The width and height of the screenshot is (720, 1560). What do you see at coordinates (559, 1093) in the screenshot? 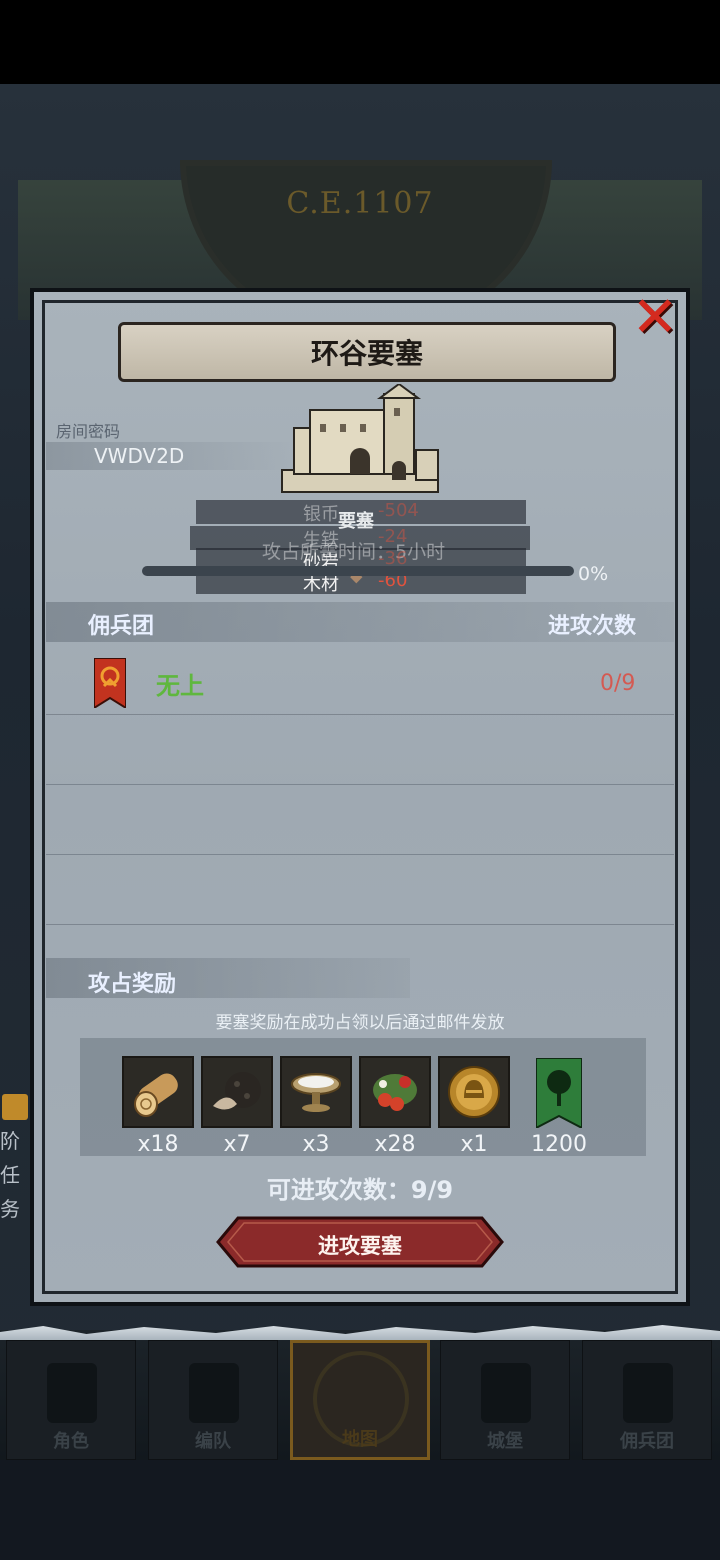
I see `tree-banner-icon` at bounding box center [559, 1093].